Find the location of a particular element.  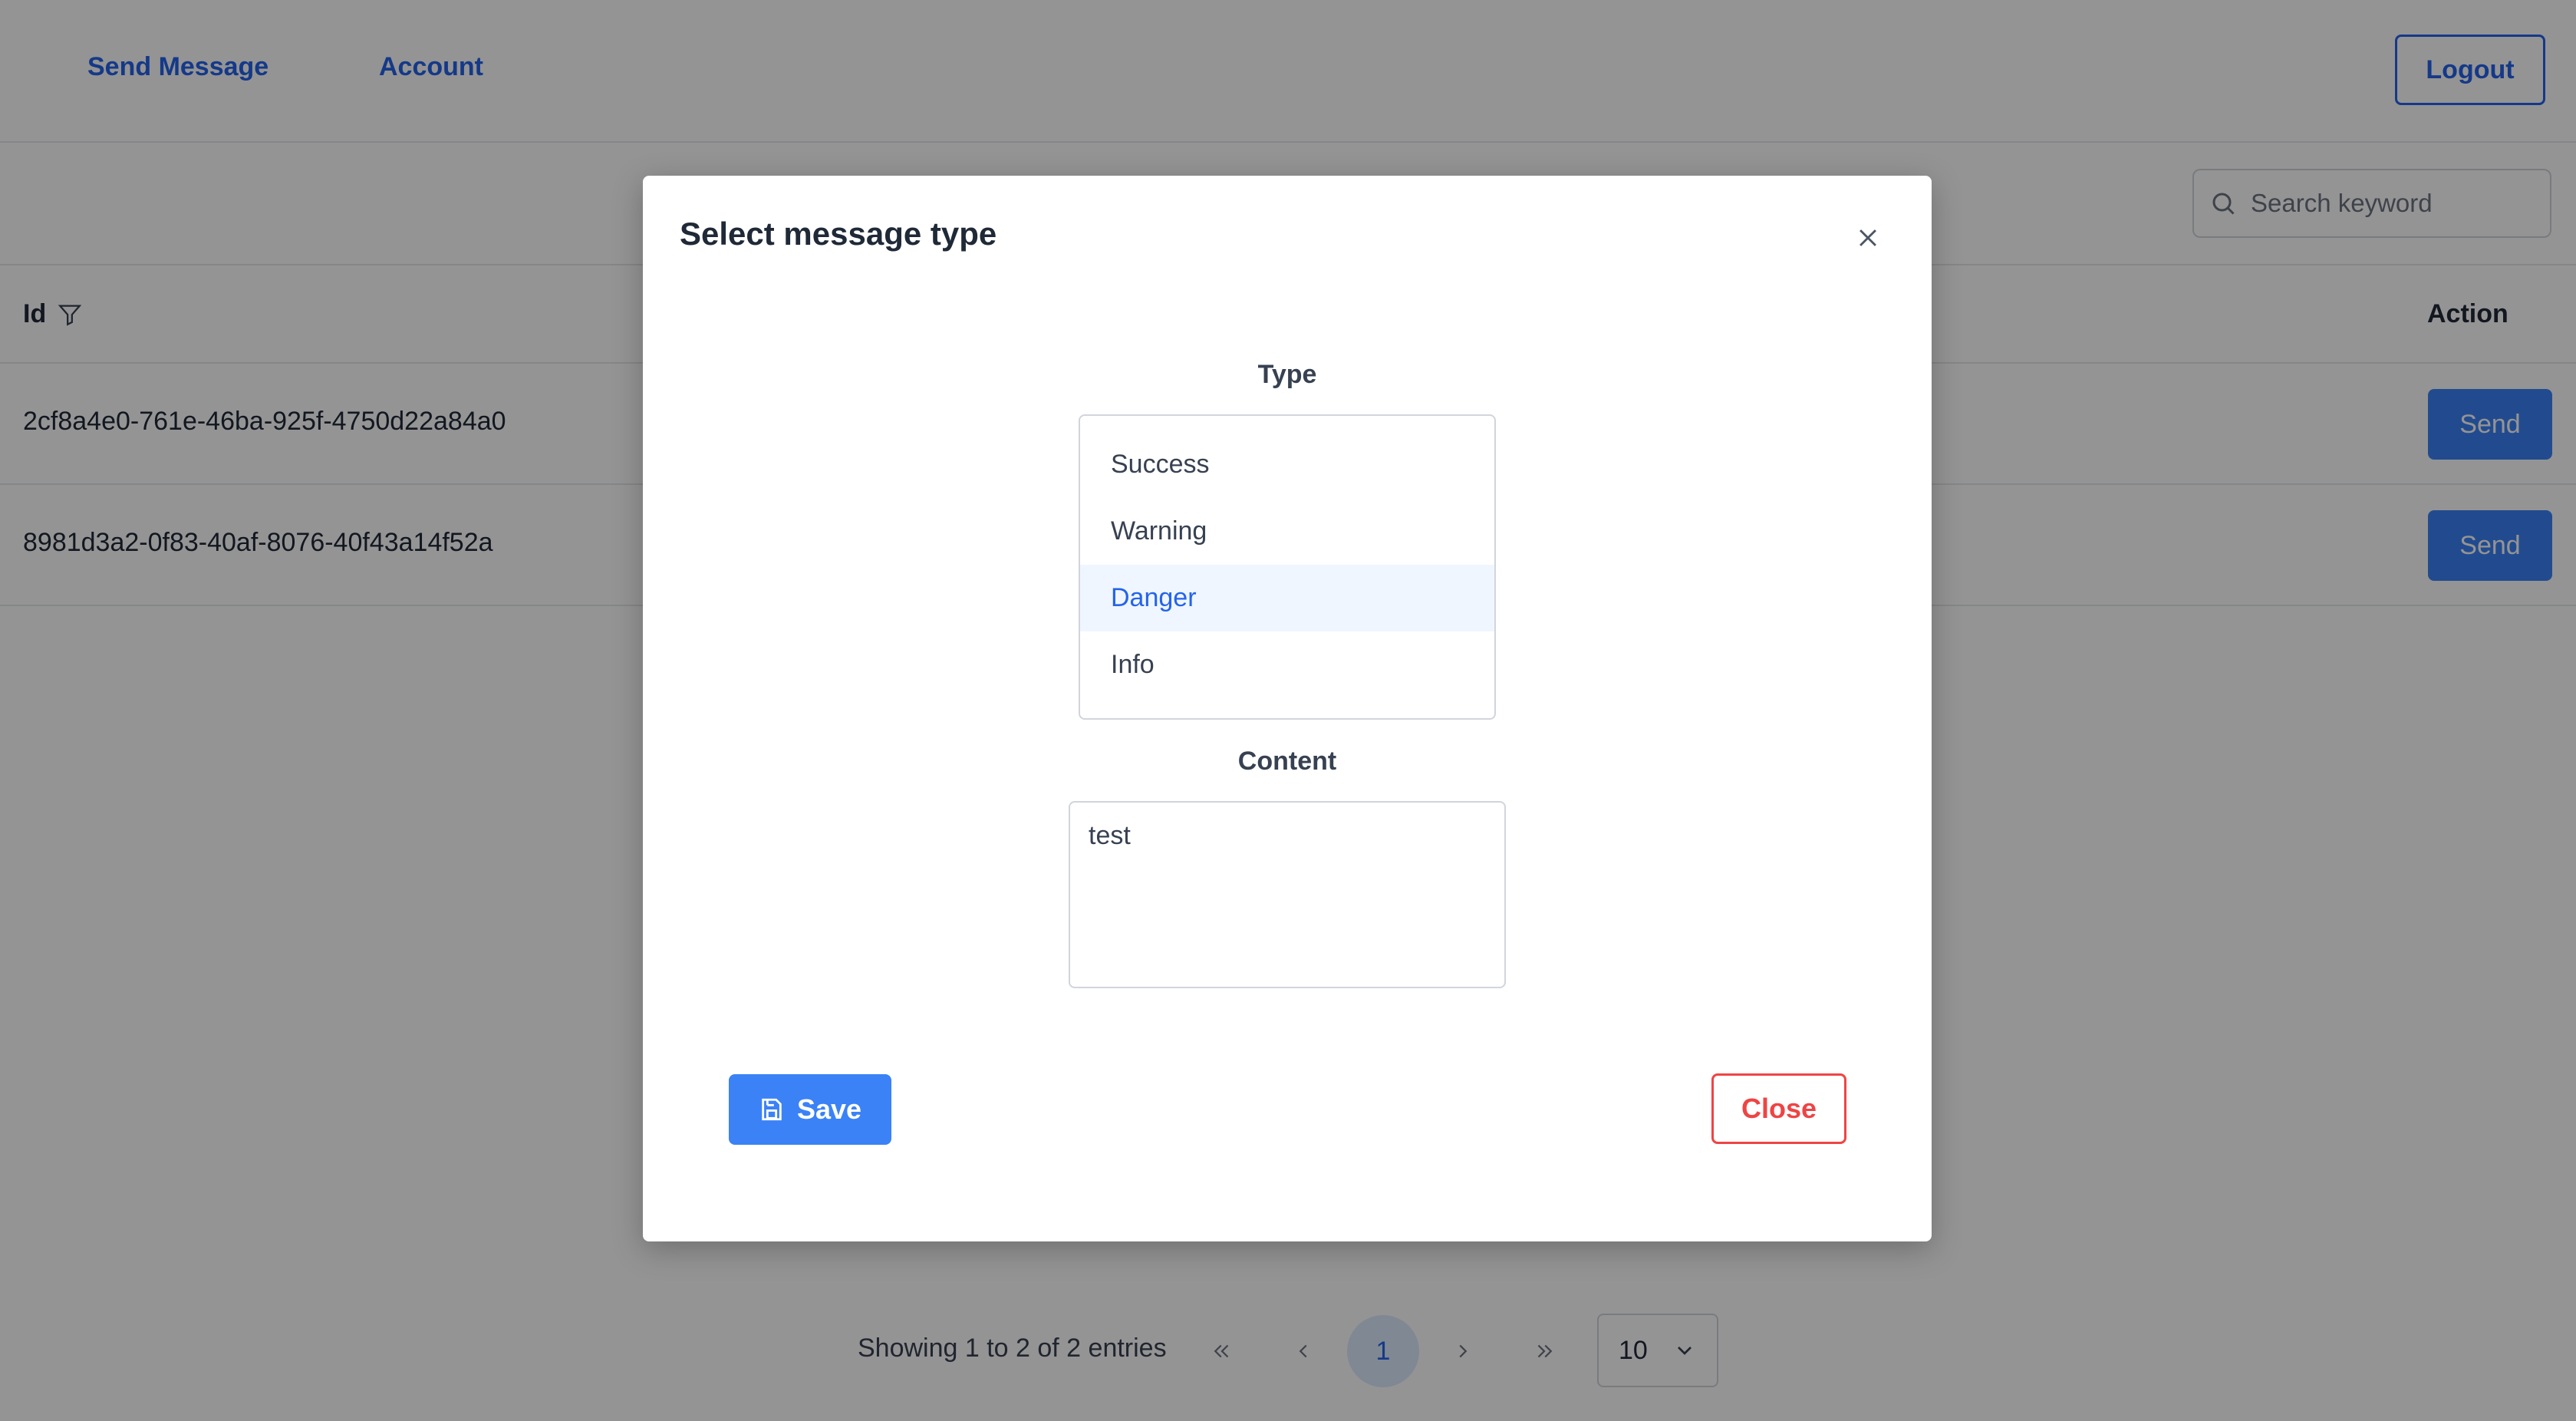

content-label: Content is located at coordinates (1287, 761).